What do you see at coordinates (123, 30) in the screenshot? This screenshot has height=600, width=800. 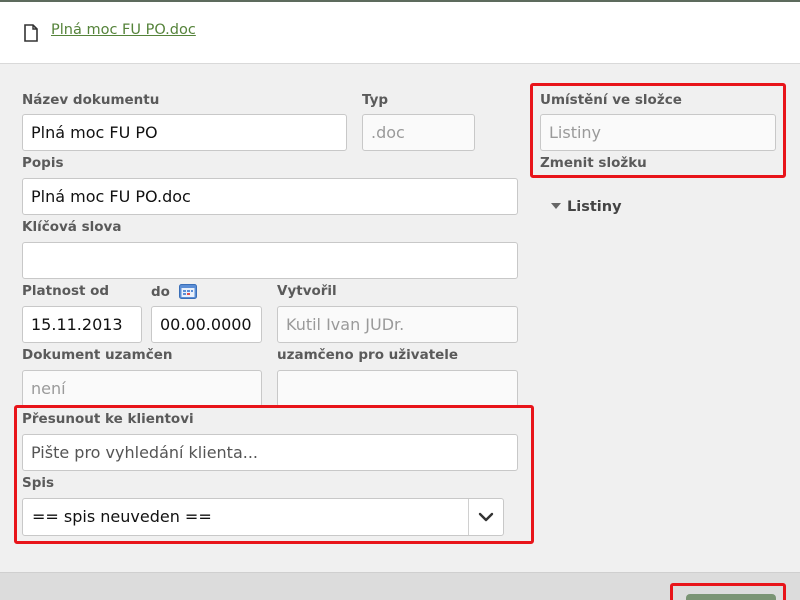 I see `document-link: Plná moc FU PO.doc` at bounding box center [123, 30].